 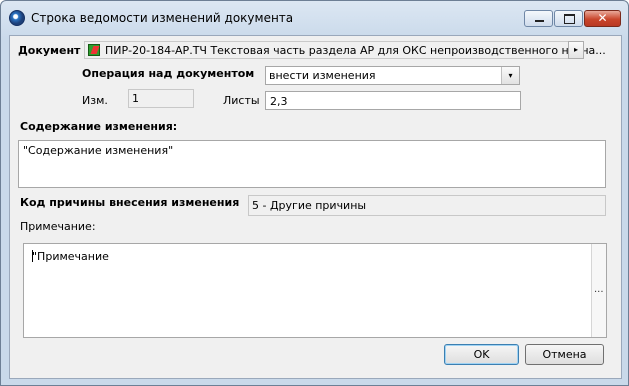 What do you see at coordinates (135, 98) in the screenshot?
I see `change-number-value: 1` at bounding box center [135, 98].